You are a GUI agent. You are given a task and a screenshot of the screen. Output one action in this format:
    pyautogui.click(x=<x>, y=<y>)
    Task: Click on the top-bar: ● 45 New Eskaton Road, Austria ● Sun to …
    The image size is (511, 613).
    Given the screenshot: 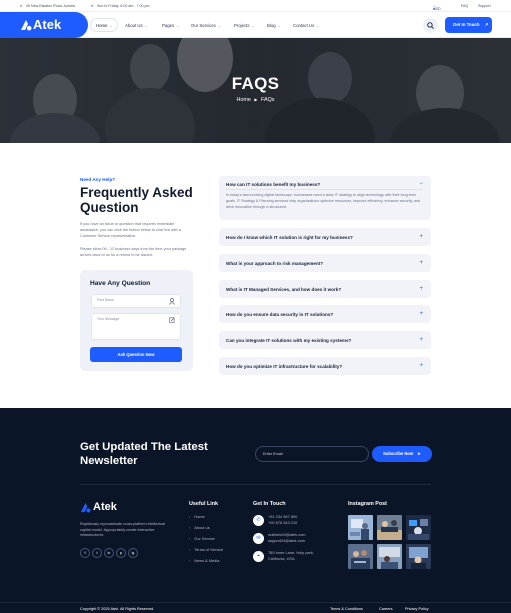 What is the action you would take?
    pyautogui.click(x=255, y=6)
    